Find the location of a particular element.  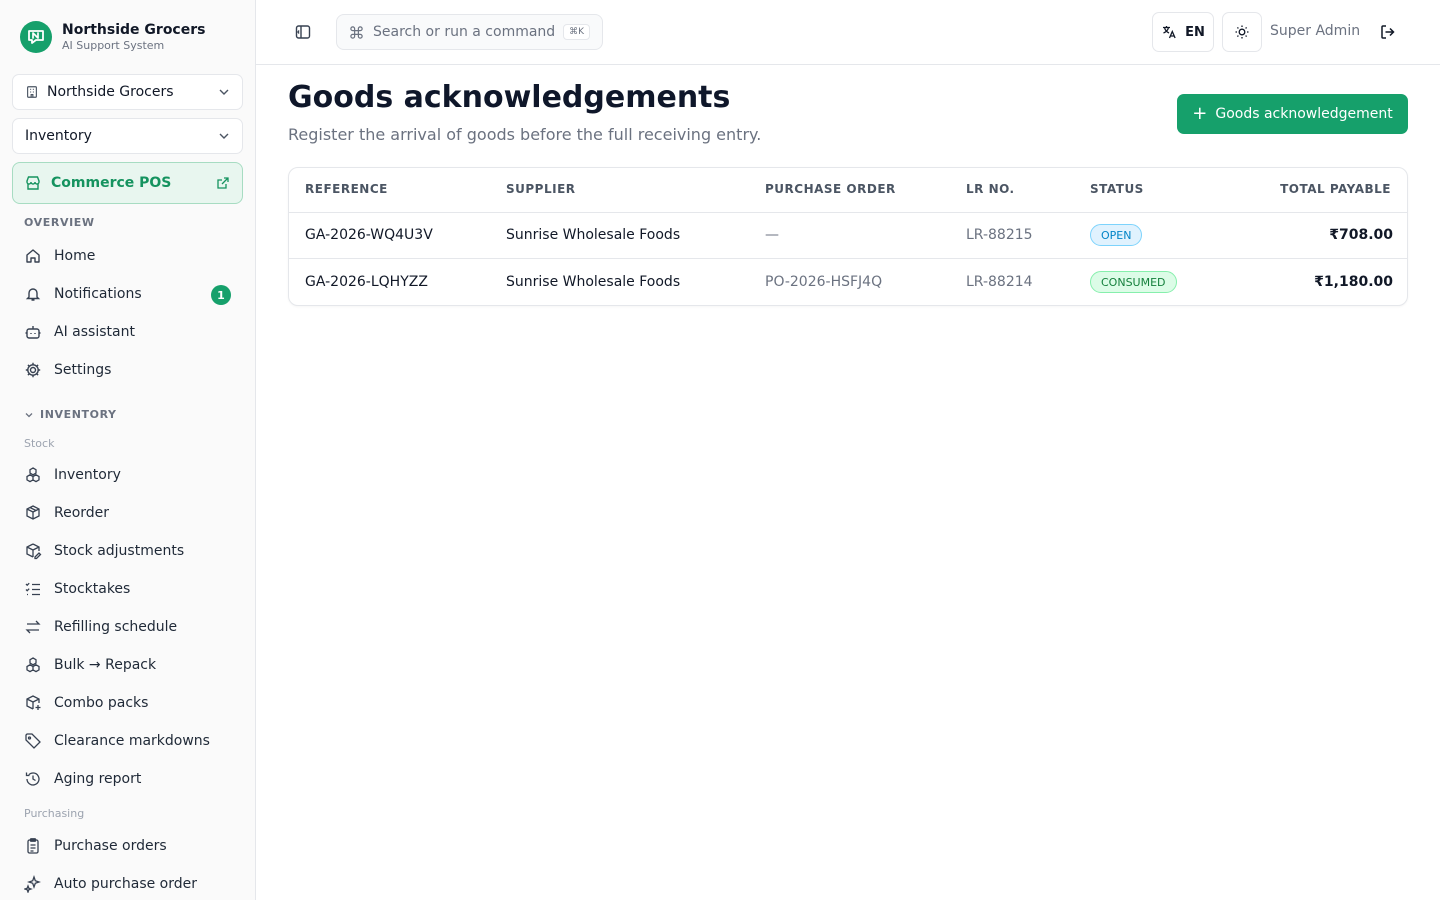

nav-item-purchase-orders: Purchase orders is located at coordinates (127, 846).